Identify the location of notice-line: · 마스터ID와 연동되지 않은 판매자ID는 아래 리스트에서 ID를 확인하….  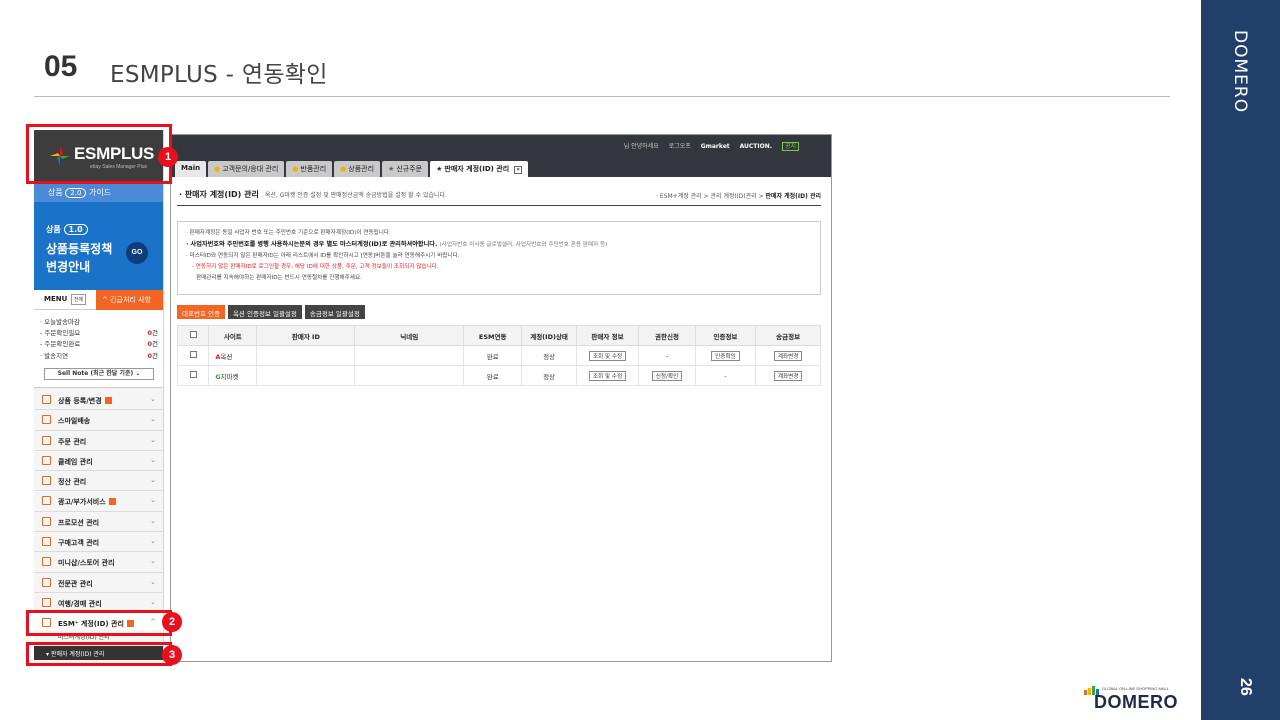
(323, 256).